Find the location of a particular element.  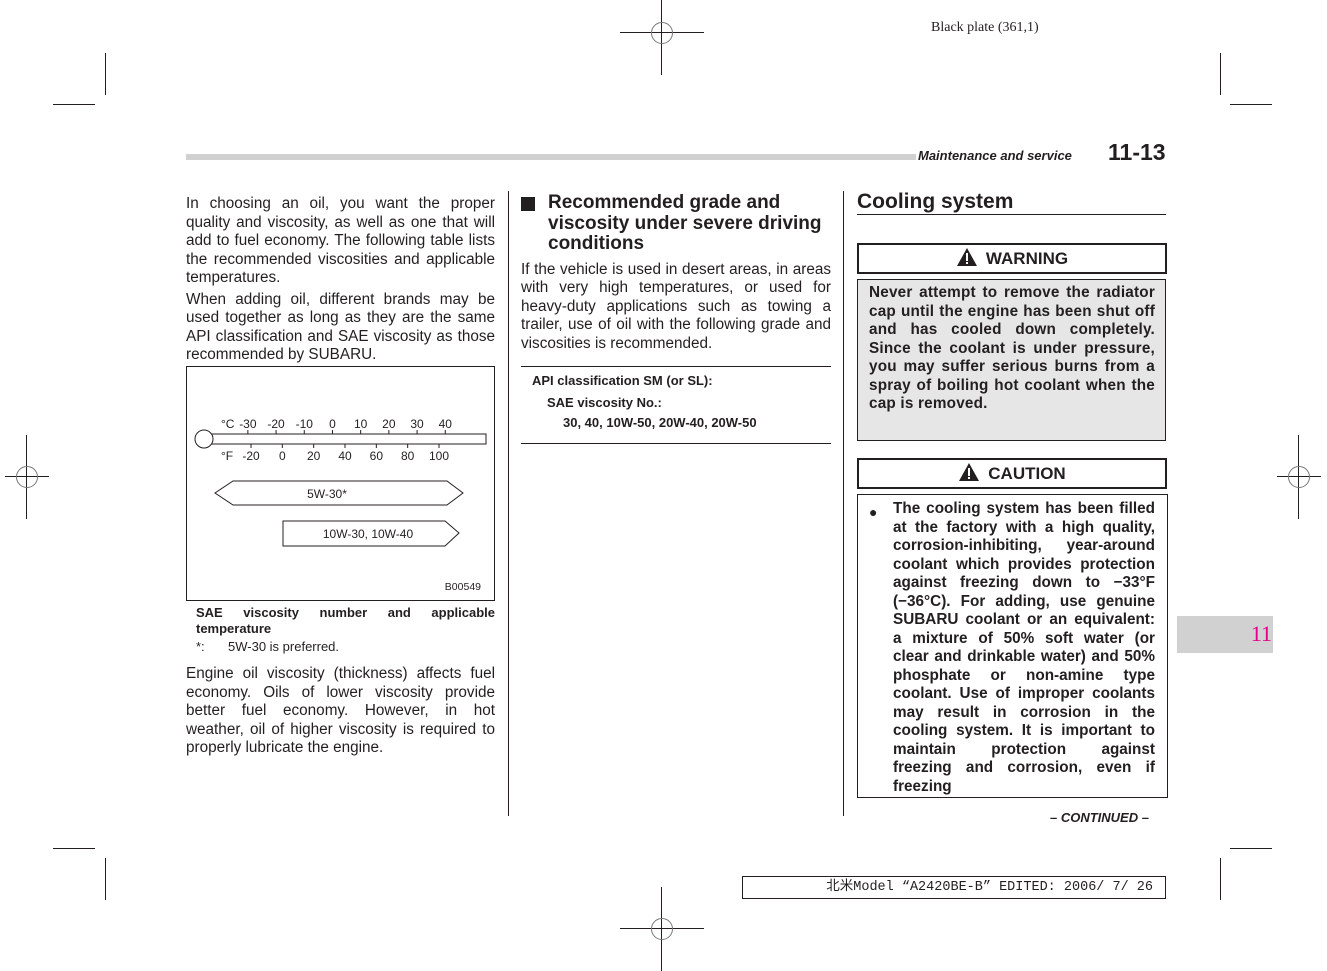

range-label-5w30: 5W-30* is located at coordinates (327, 494).